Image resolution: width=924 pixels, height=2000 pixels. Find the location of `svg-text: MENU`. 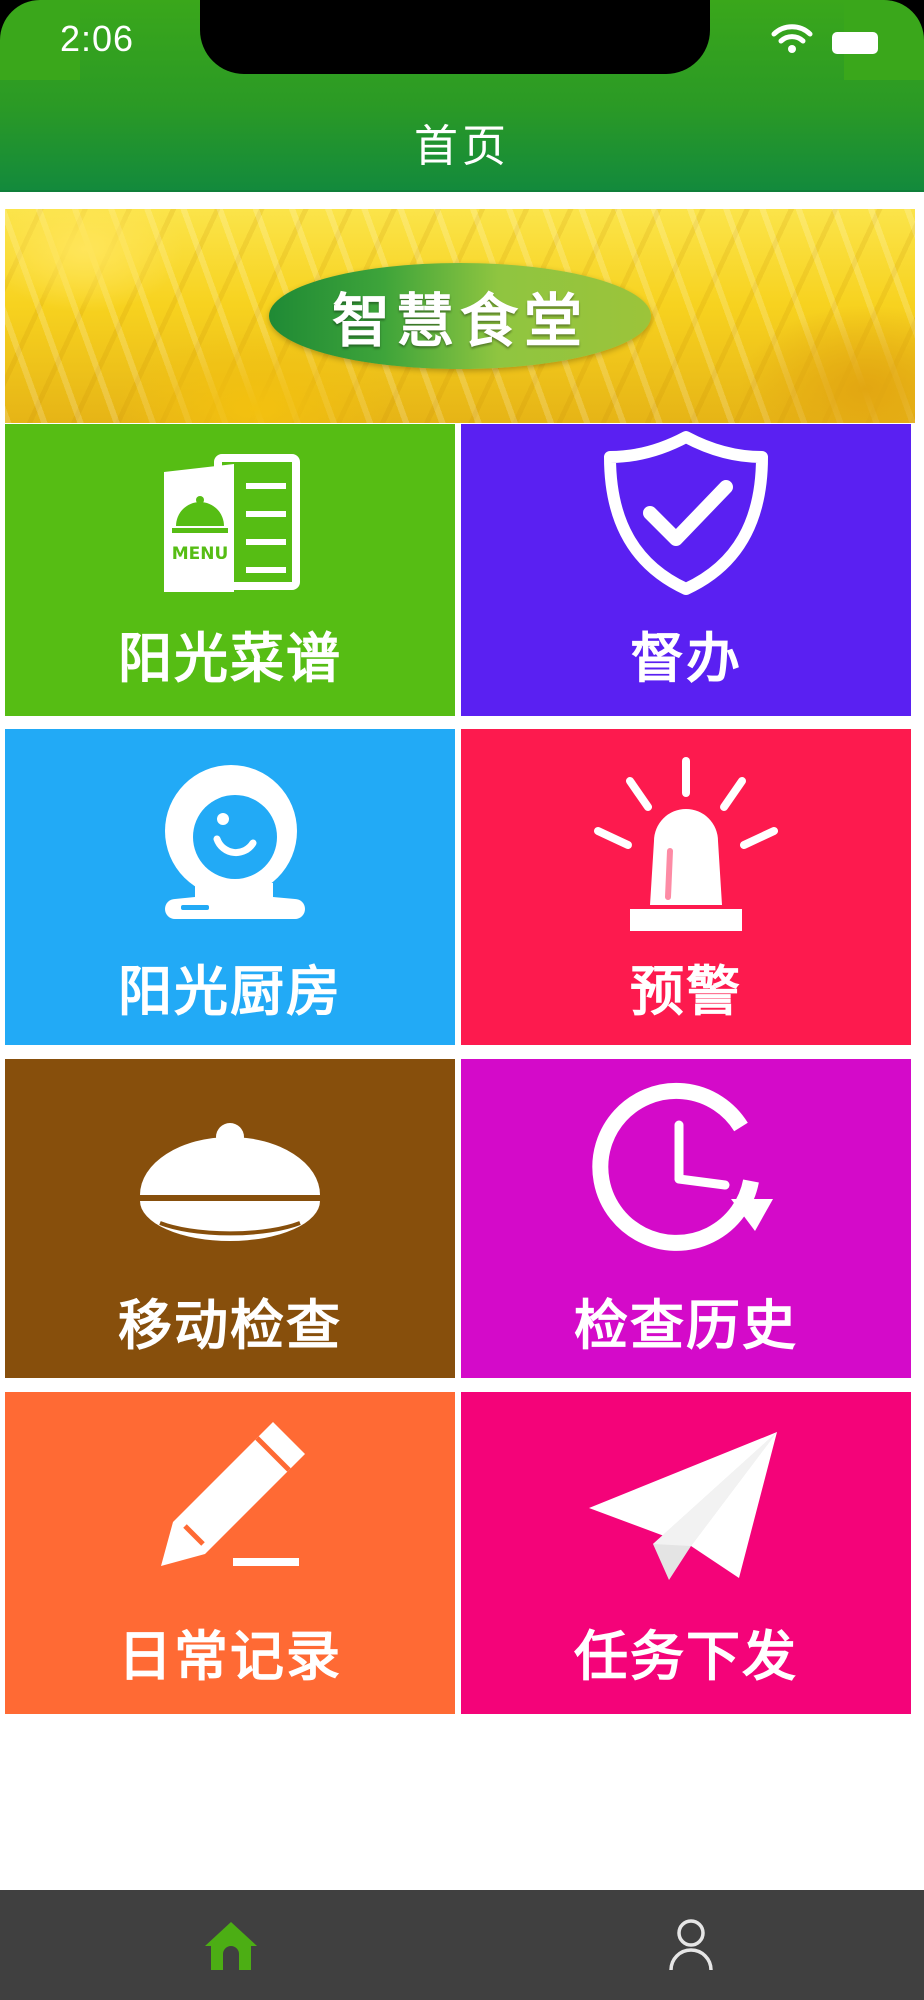

svg-text: MENU is located at coordinates (200, 554).